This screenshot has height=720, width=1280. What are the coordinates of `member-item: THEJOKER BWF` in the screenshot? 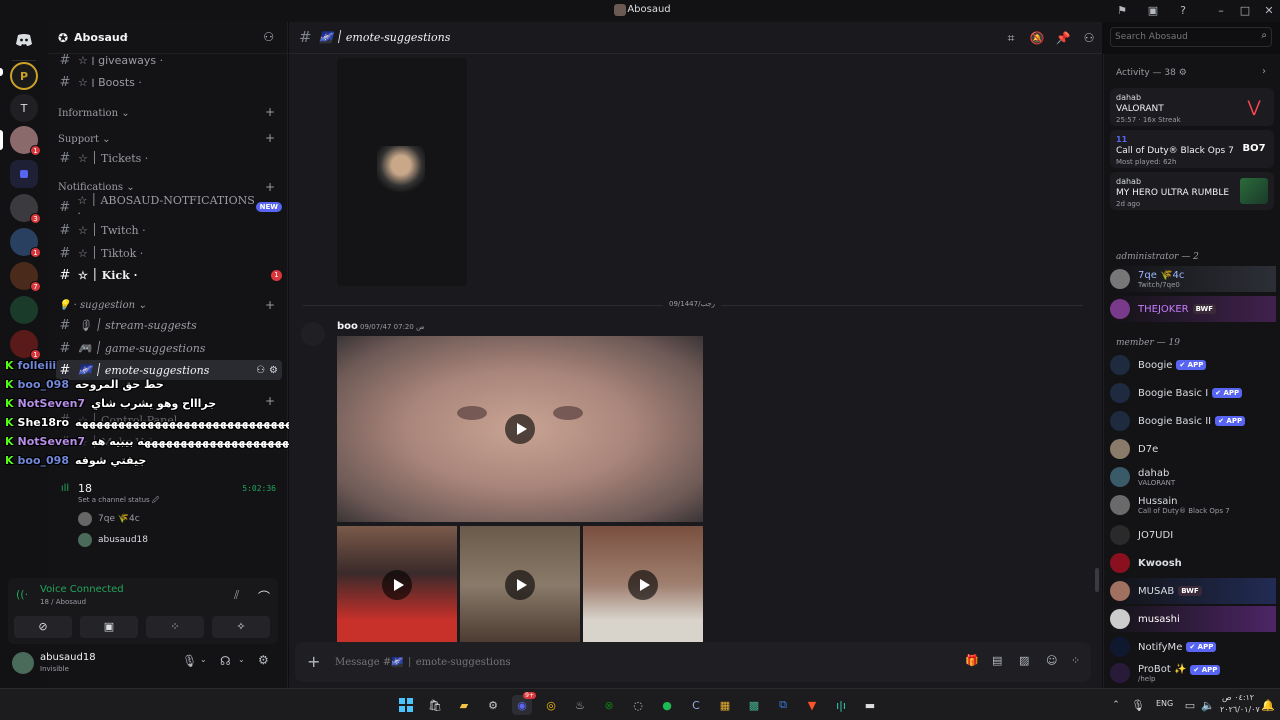 It's located at (1193, 309).